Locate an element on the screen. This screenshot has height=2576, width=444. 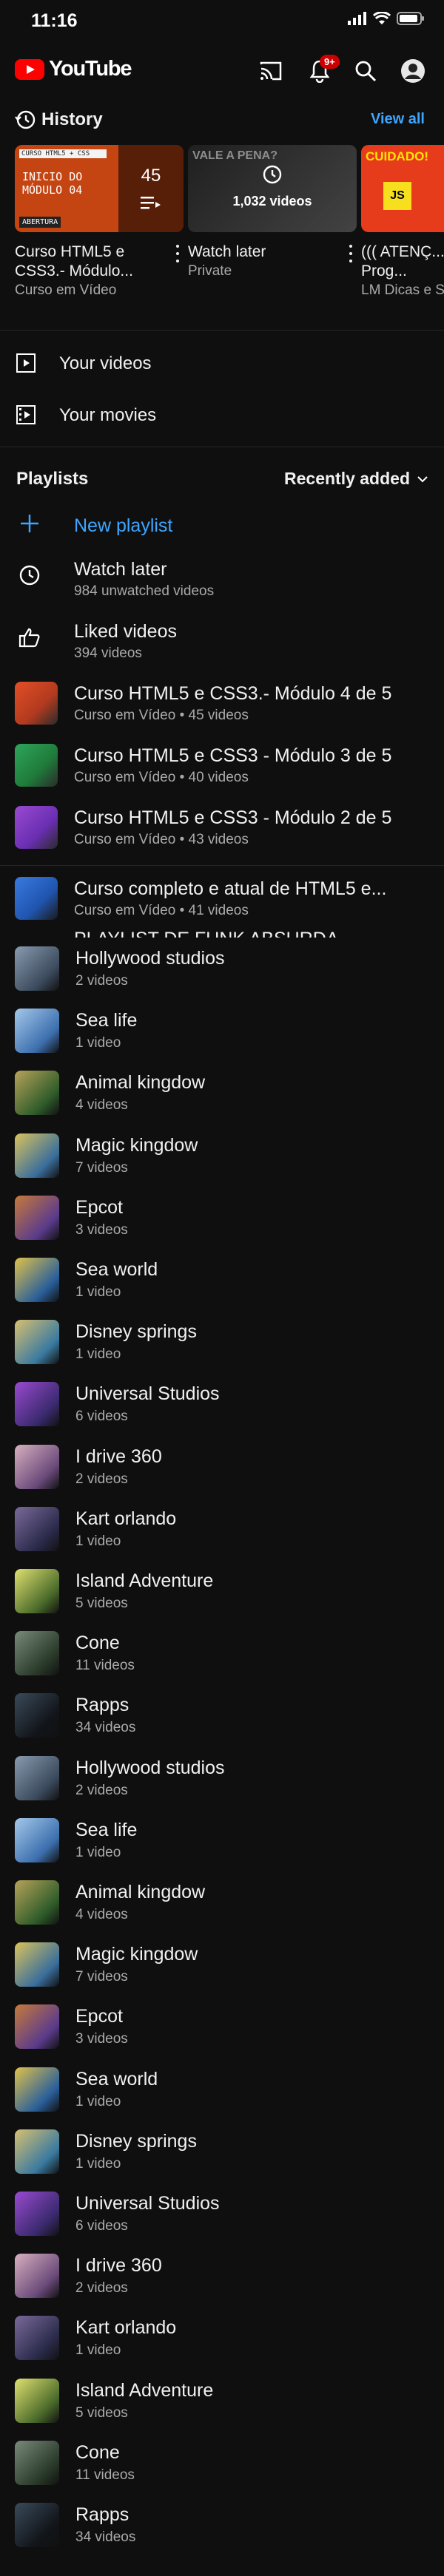
signal-icon is located at coordinates (357, 18).